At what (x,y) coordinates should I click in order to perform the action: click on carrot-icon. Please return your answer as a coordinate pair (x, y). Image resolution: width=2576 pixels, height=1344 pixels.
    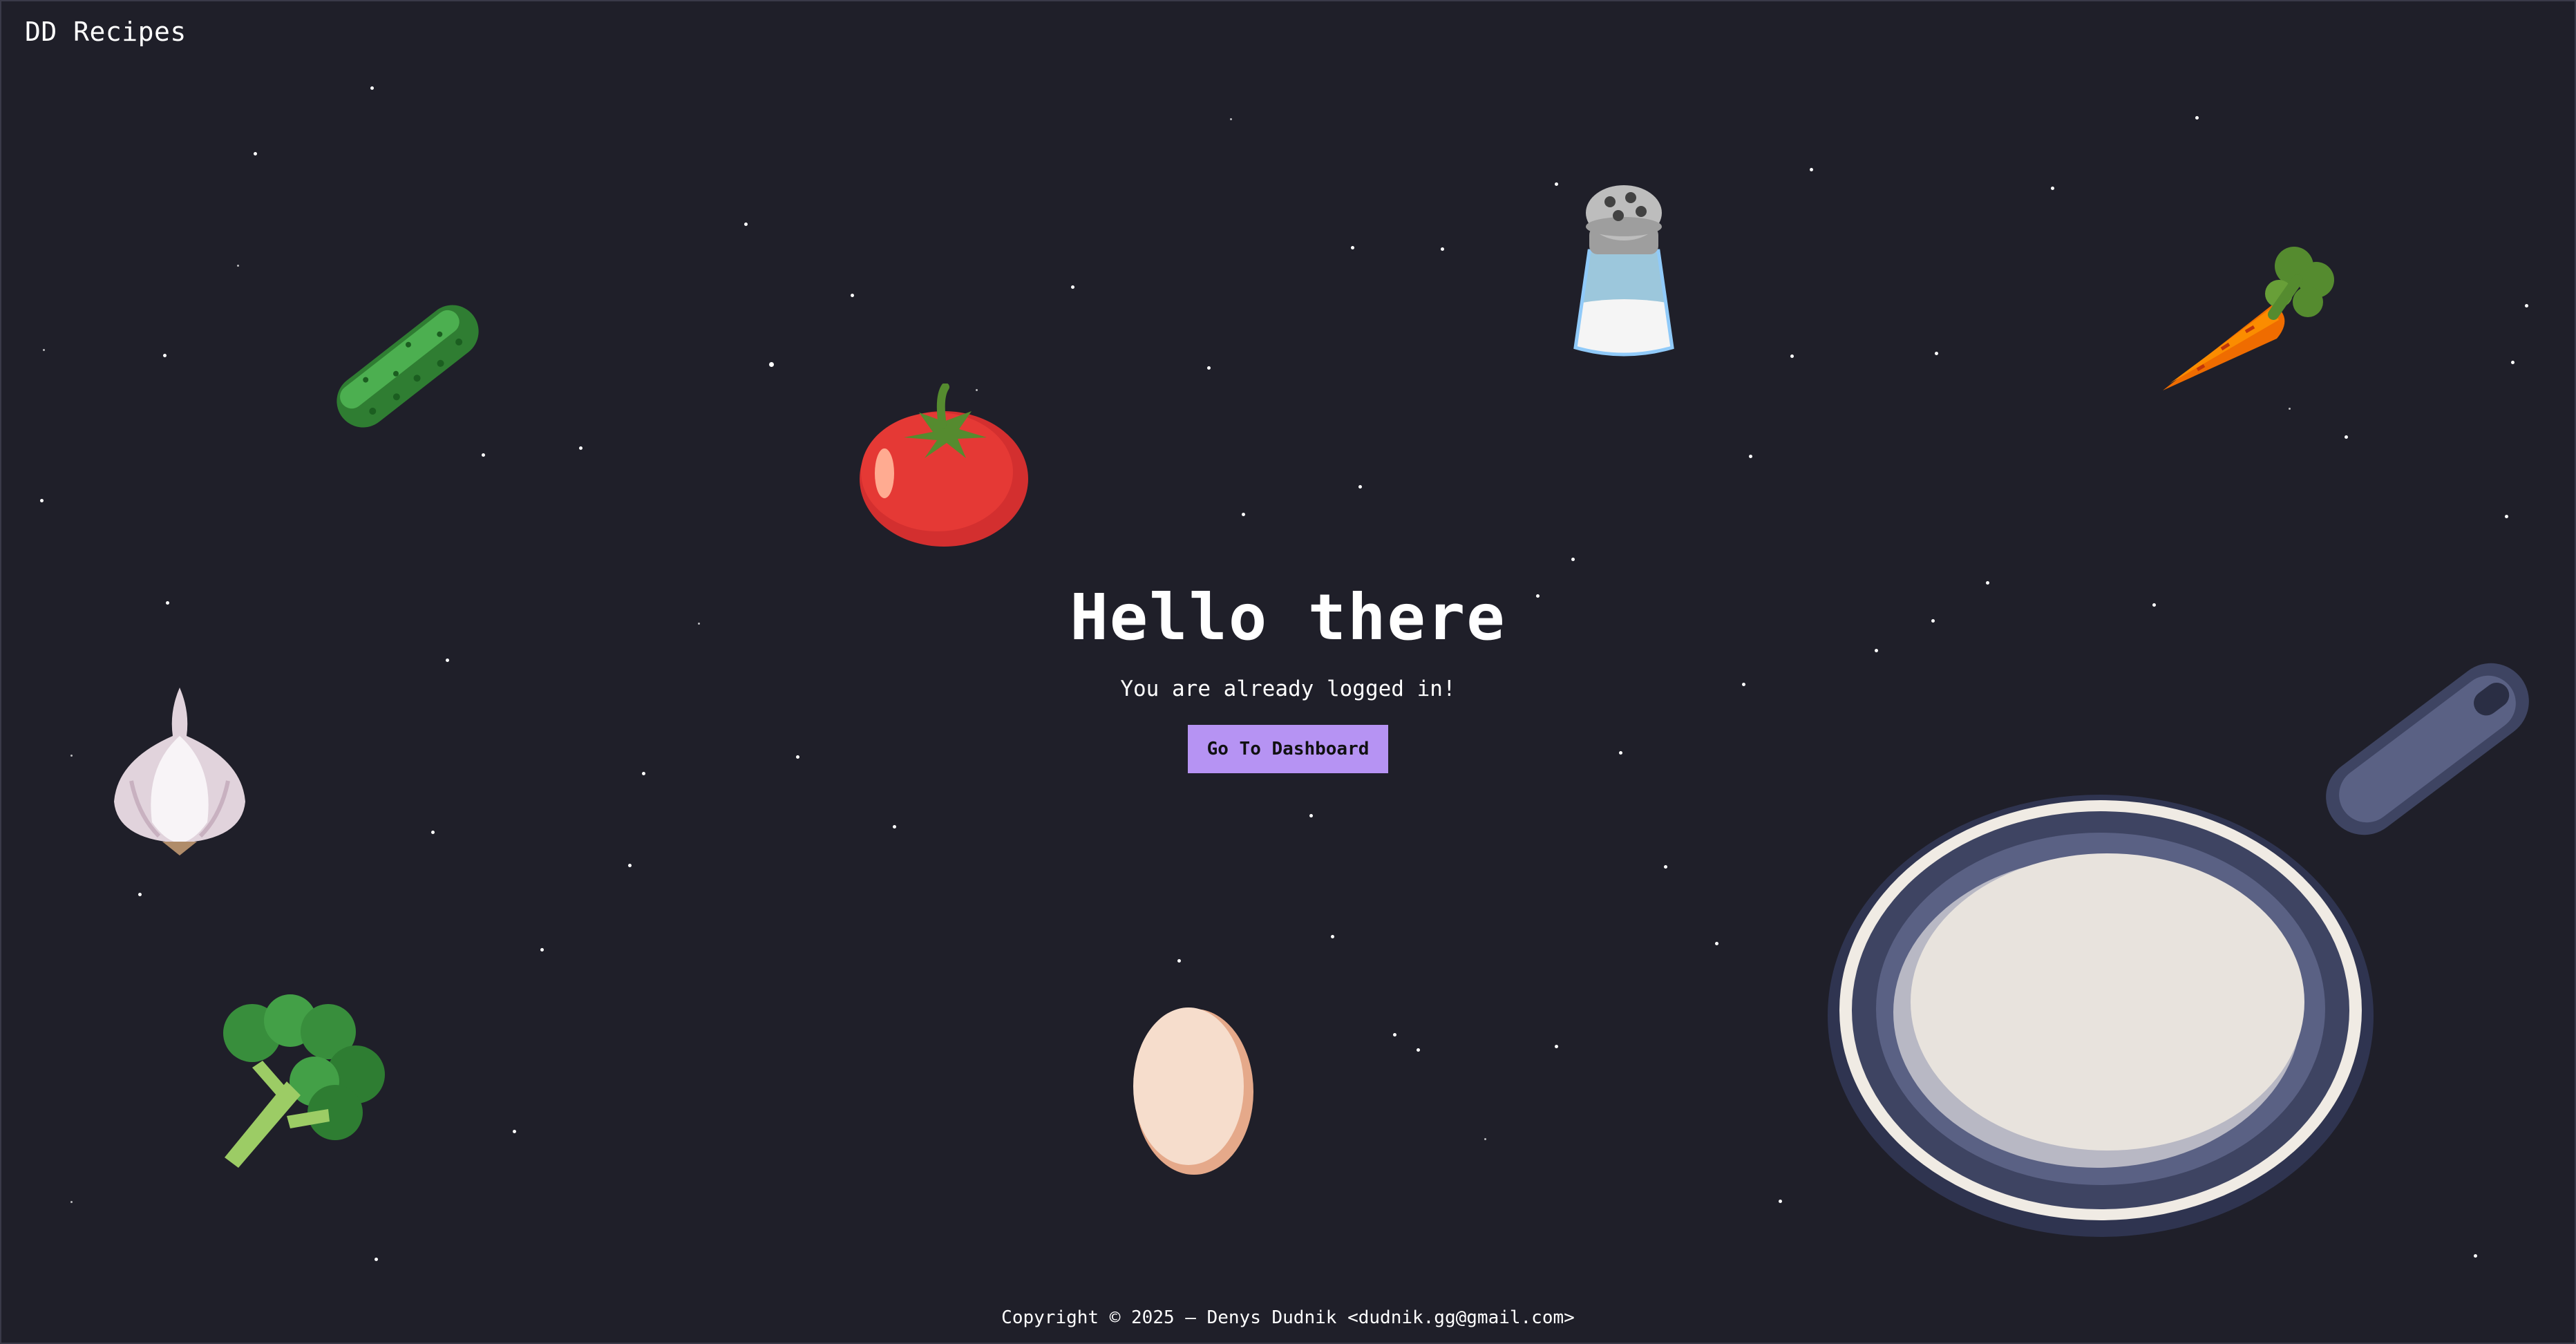
    Looking at the image, I should click on (2248, 318).